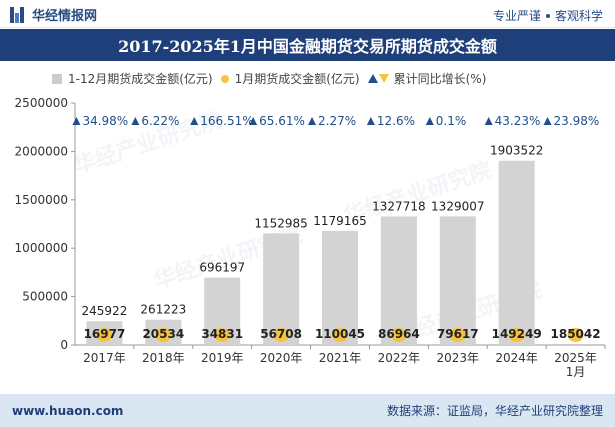 This screenshot has width=615, height=427. What do you see at coordinates (457, 206) in the screenshot?
I see `bar-value-label: 1329007` at bounding box center [457, 206].